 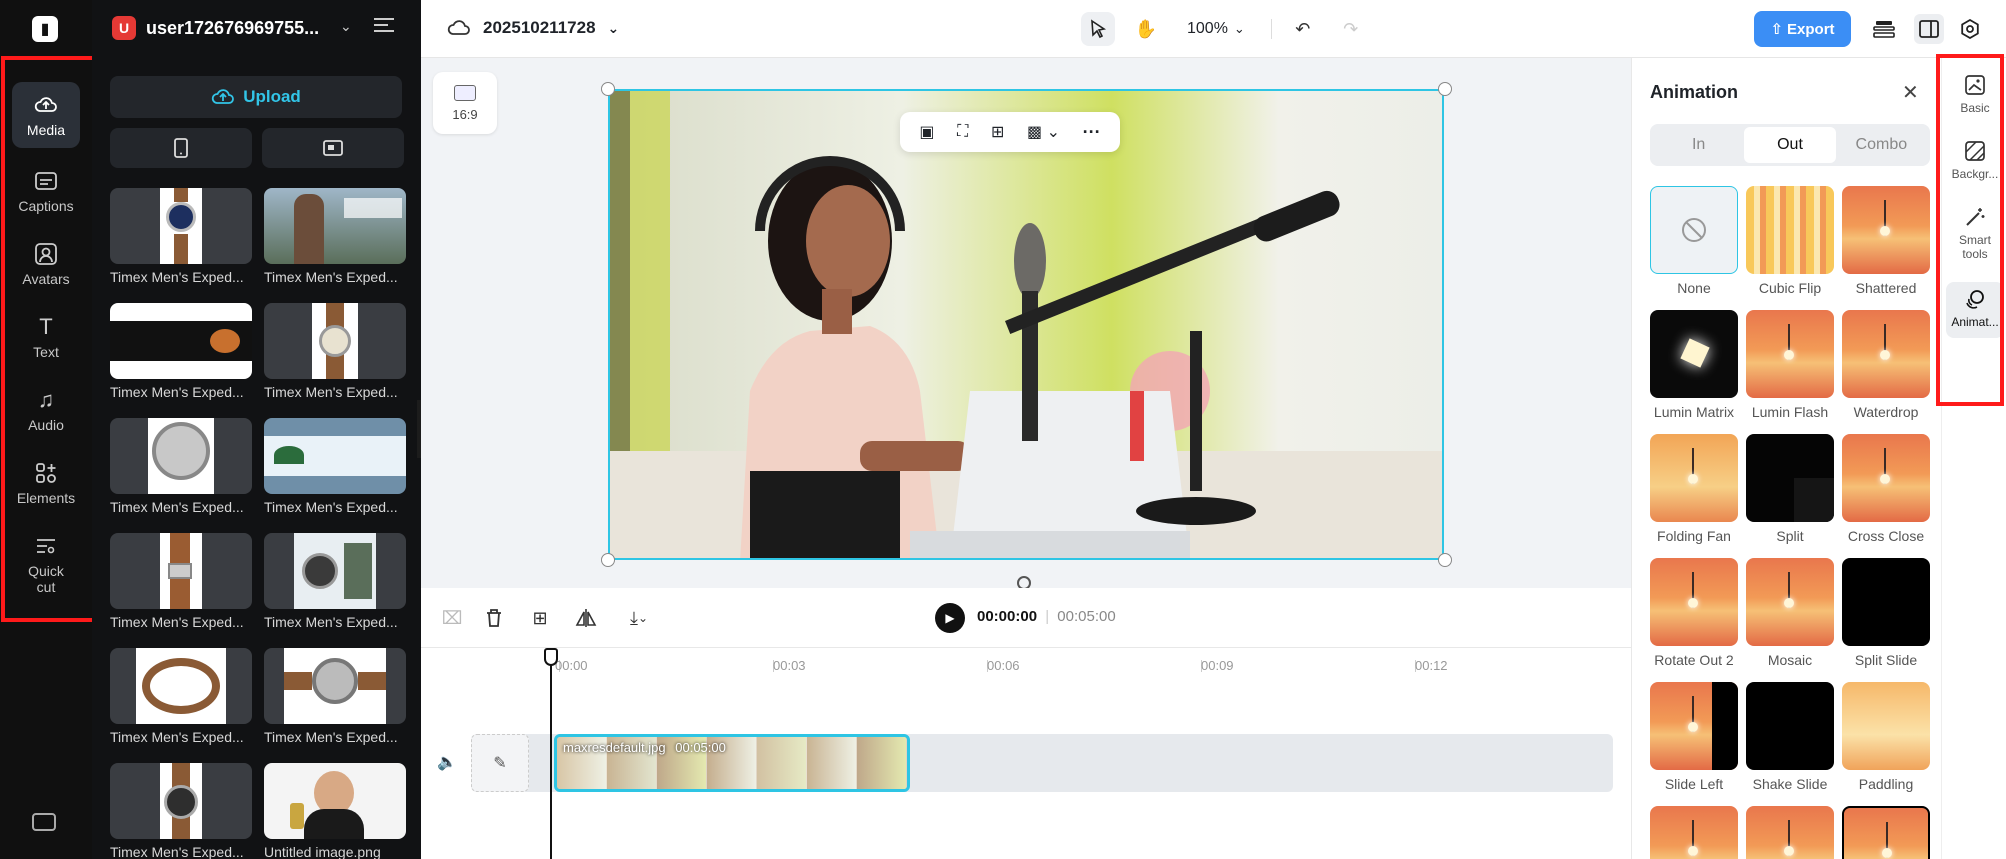 I want to click on properties-basic: Basic, so click(x=1975, y=91).